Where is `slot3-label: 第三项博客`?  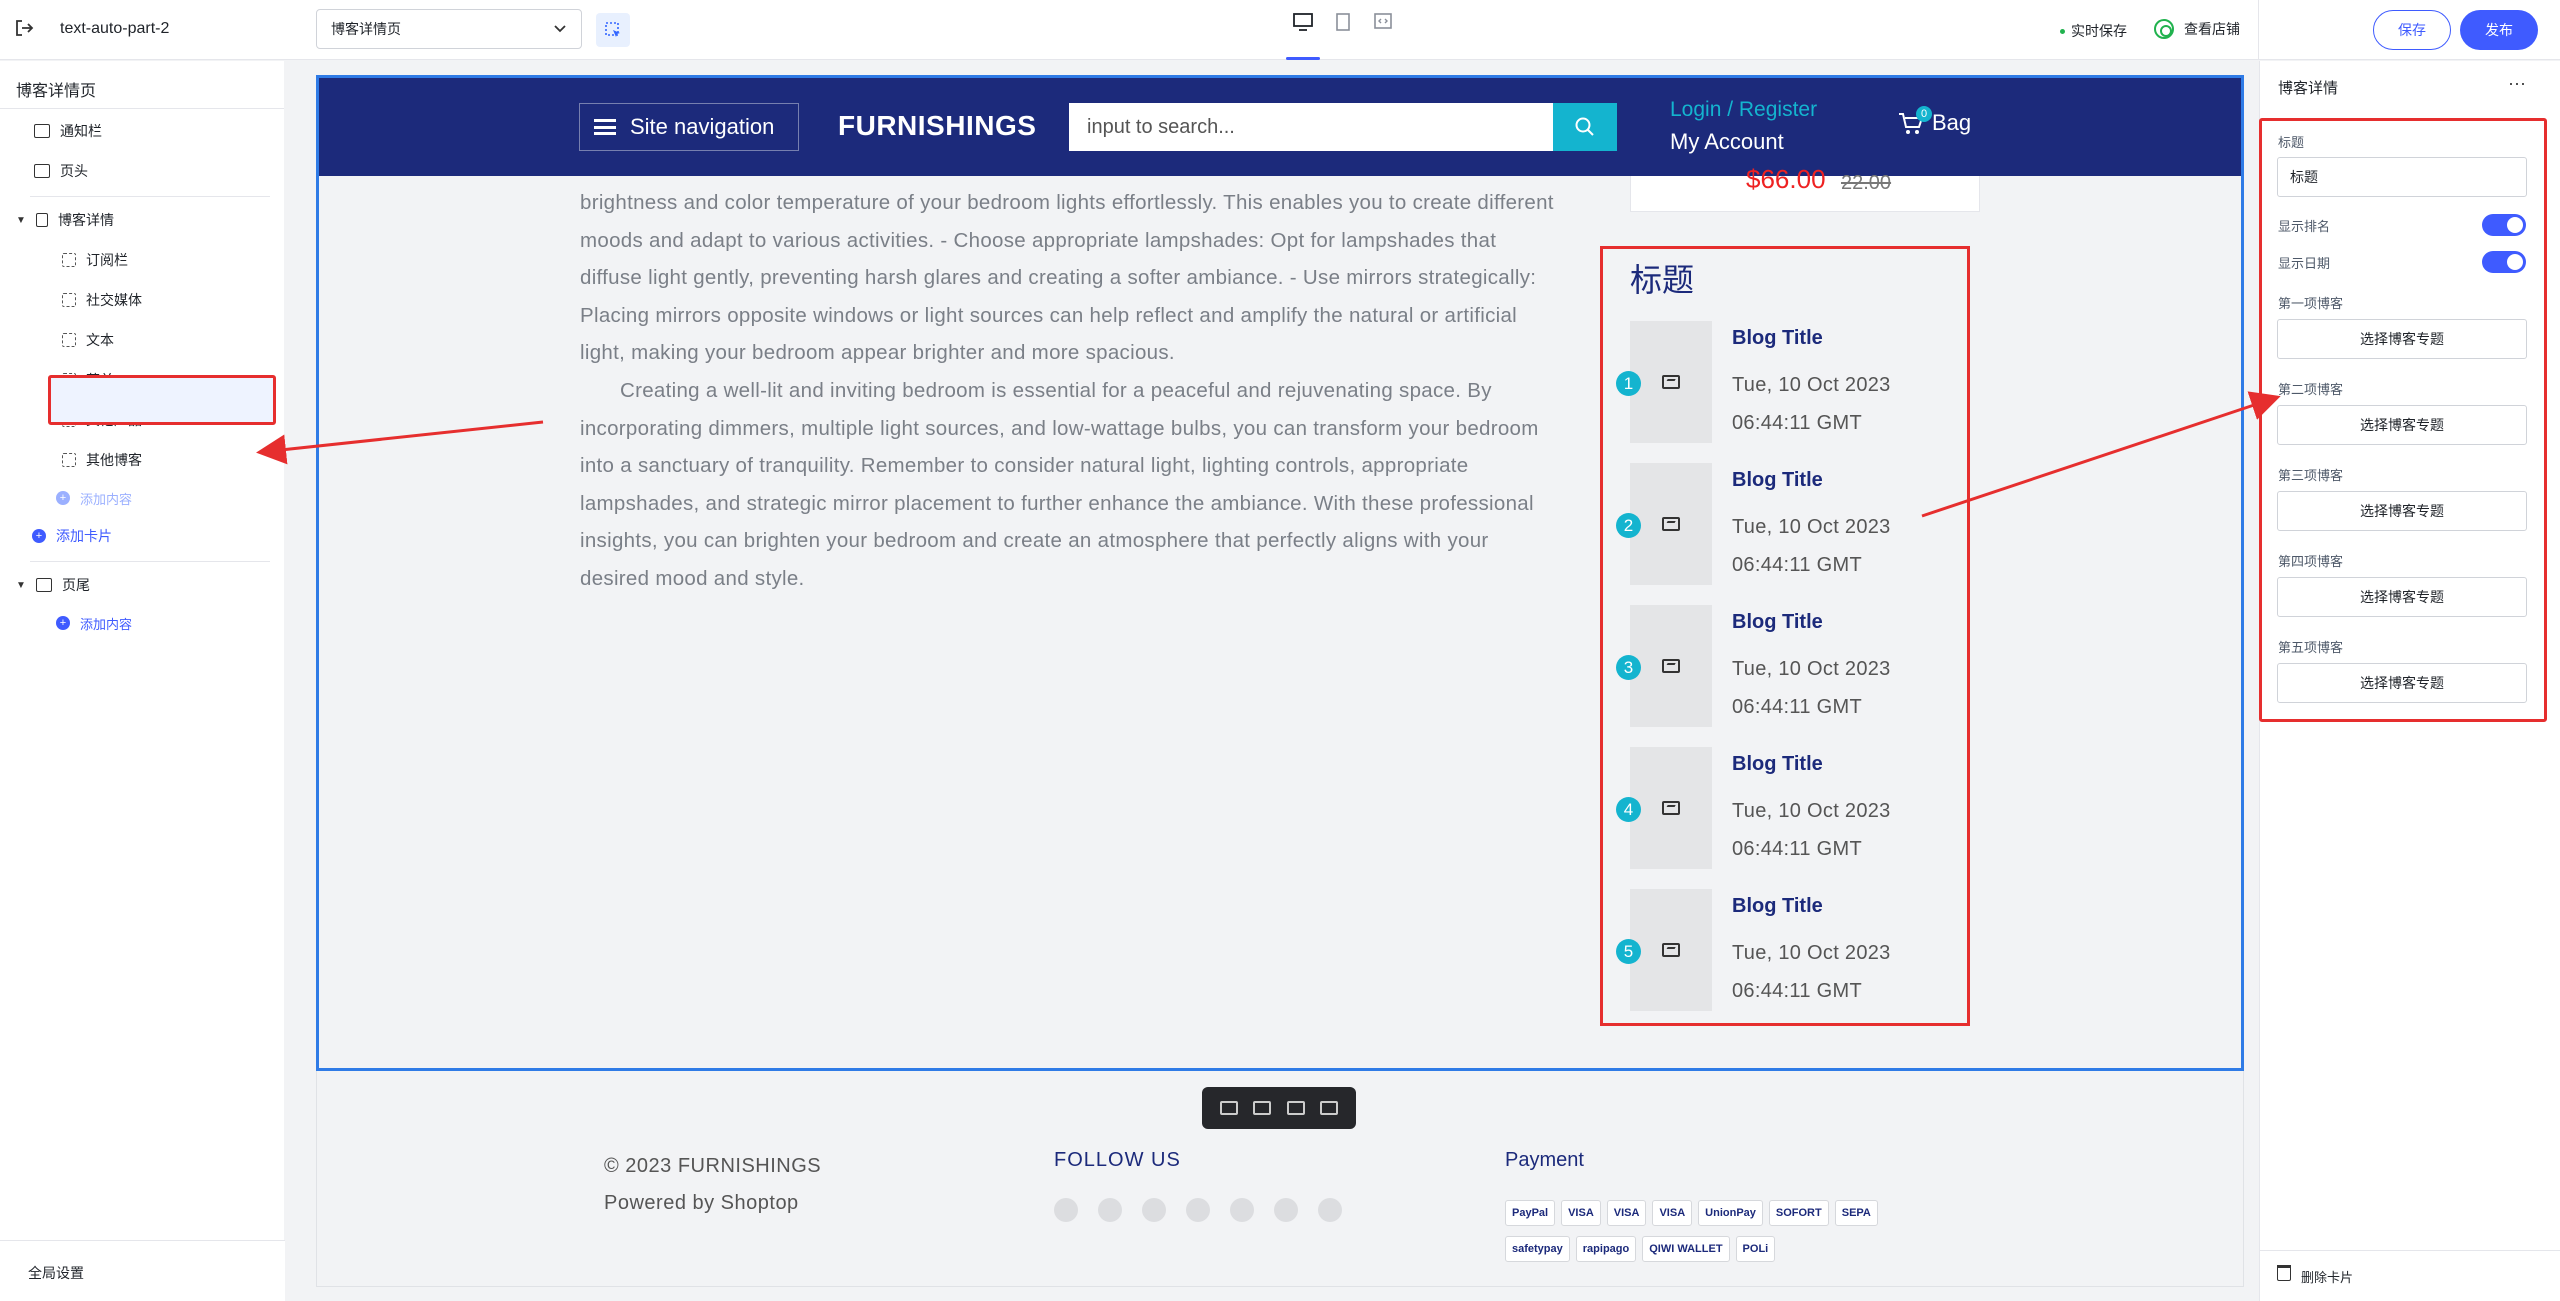
slot3-label: 第三项博客 is located at coordinates (2311, 475).